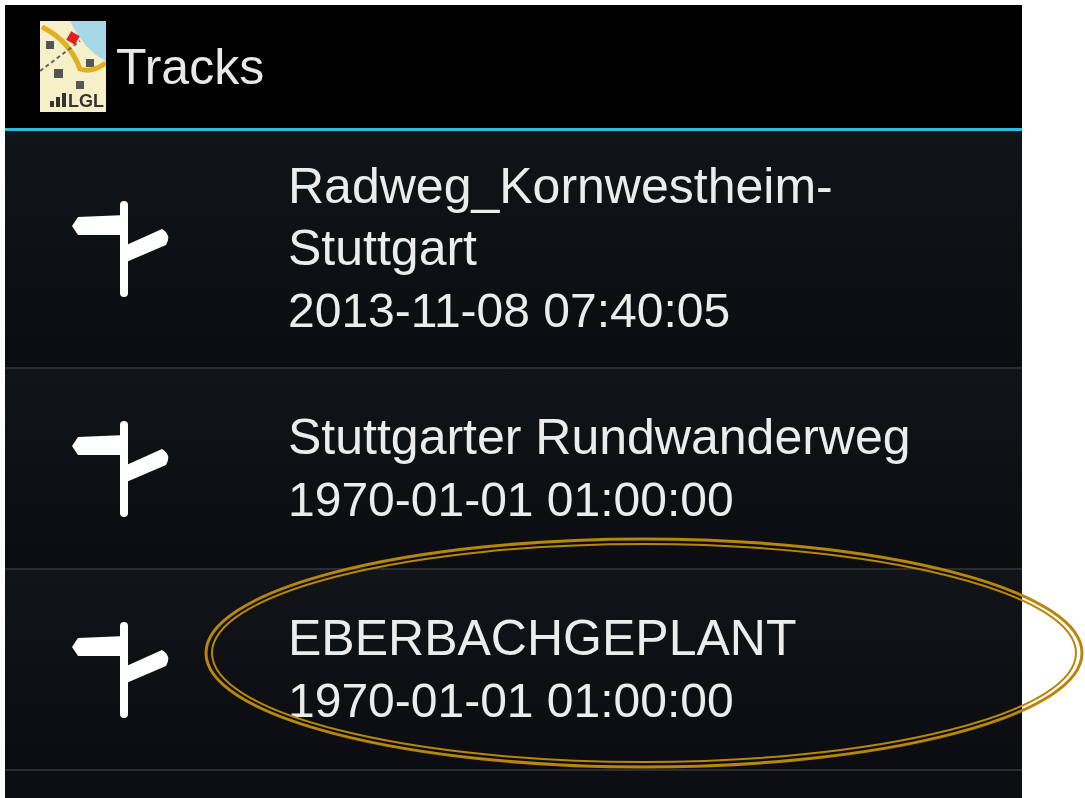 The height and width of the screenshot is (798, 1085). What do you see at coordinates (190, 66) in the screenshot?
I see `screen-title: Tracks` at bounding box center [190, 66].